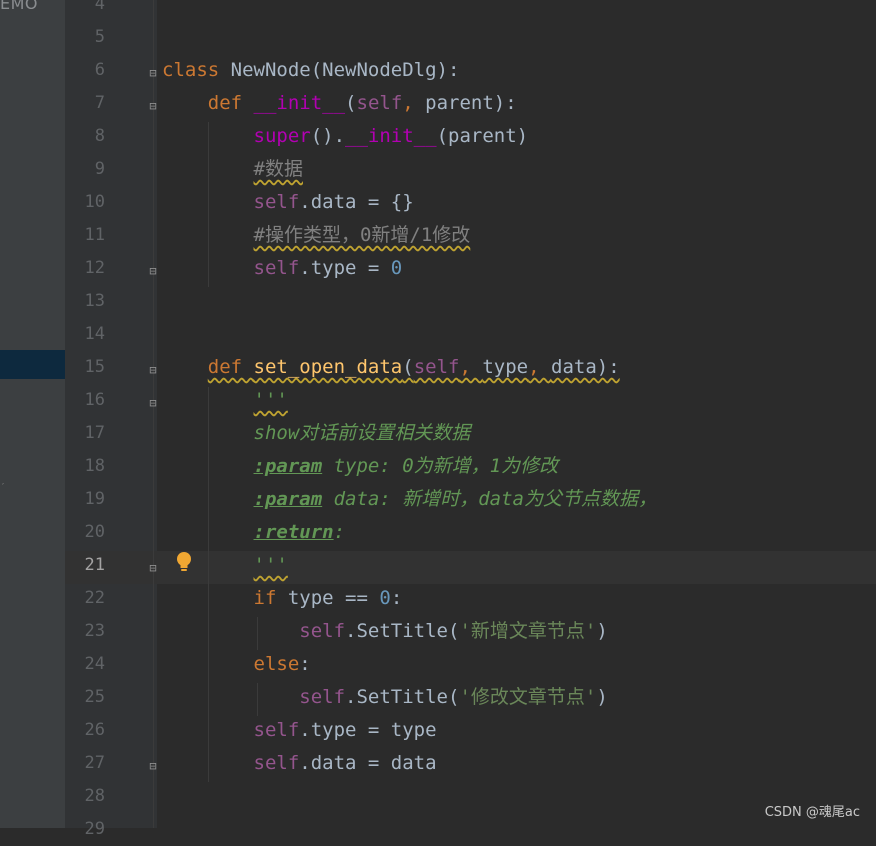 This screenshot has height=846, width=876. Describe the element at coordinates (333, 598) in the screenshot. I see `code-token: type ==` at that location.